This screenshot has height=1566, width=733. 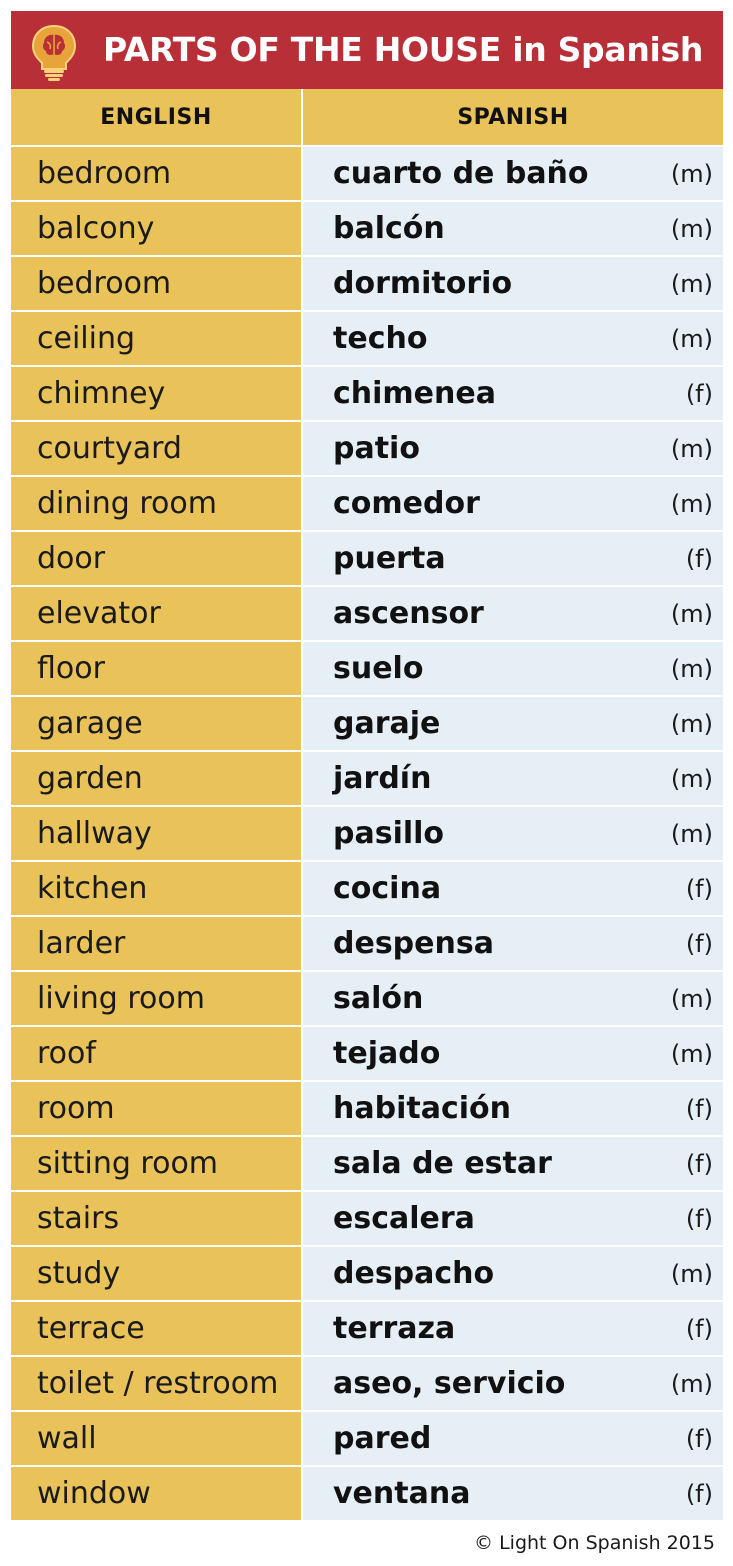 What do you see at coordinates (387, 888) in the screenshot?
I see `spanish-word: cocina` at bounding box center [387, 888].